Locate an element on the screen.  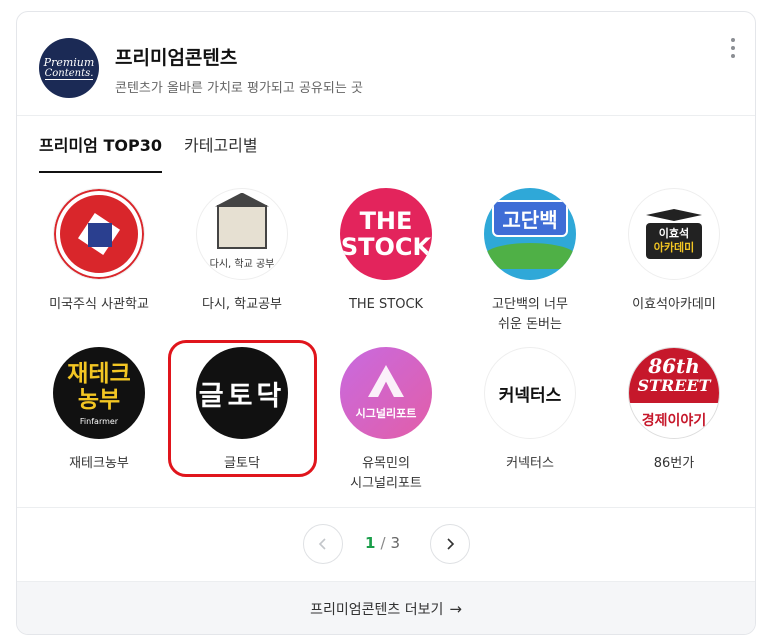
channel-item: 86th STREET 경제이야기 86번가 is located at coordinates (674, 410).